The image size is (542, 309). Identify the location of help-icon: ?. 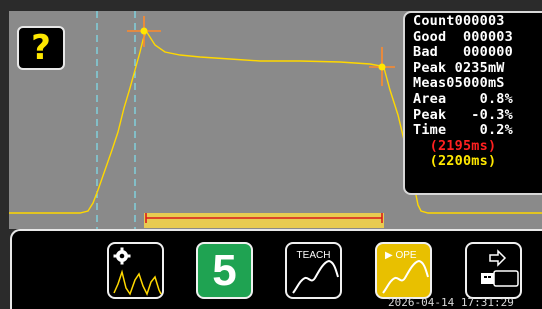
(41, 48).